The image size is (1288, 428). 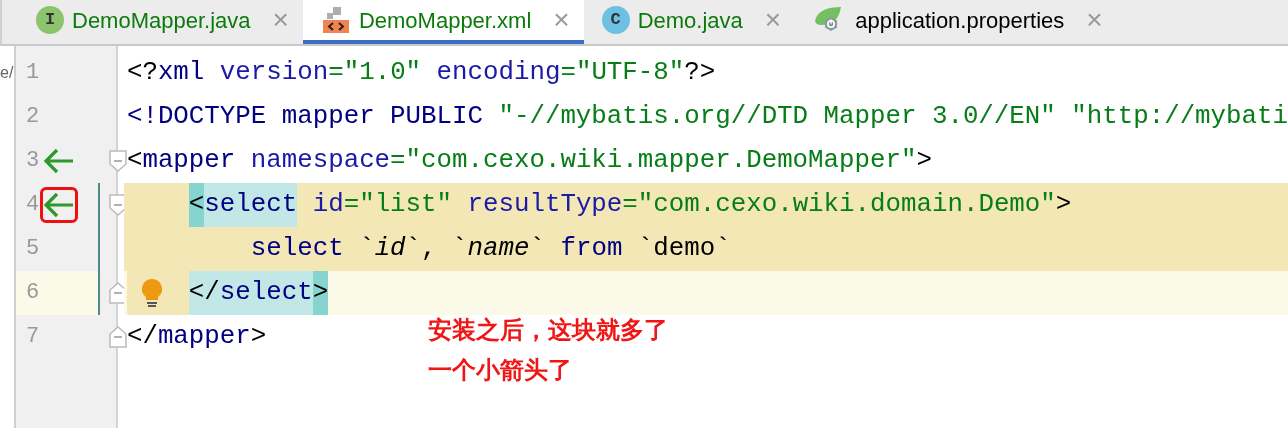 What do you see at coordinates (160, 22) in the screenshot?
I see `file-tab: I DemoMapper.java ×` at bounding box center [160, 22].